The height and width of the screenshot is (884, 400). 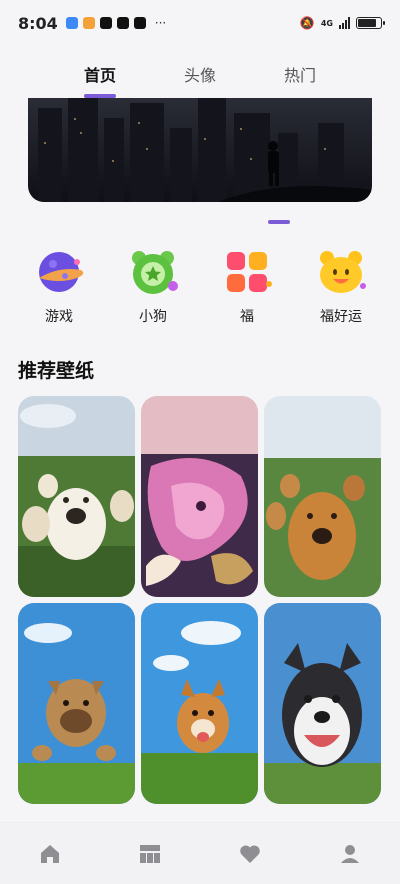 What do you see at coordinates (59, 317) in the screenshot?
I see `category-label: 游戏` at bounding box center [59, 317].